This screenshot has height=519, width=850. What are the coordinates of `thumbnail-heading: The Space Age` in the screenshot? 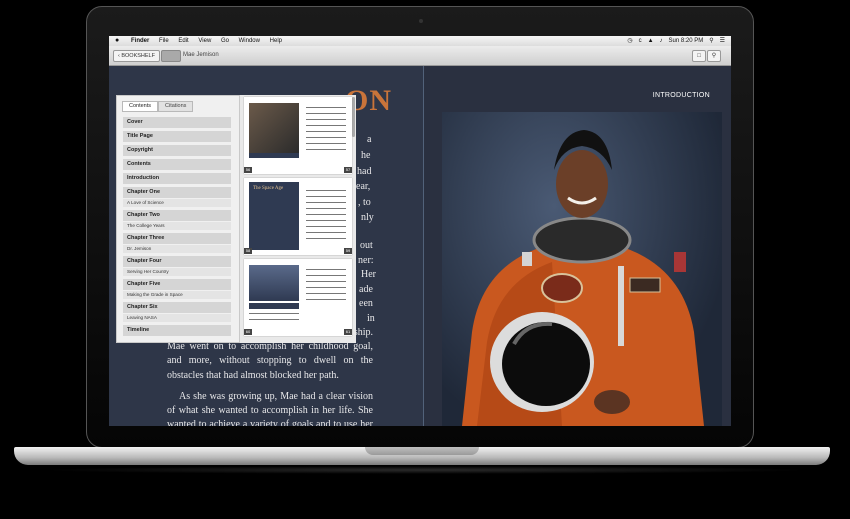 It's located at (268, 188).